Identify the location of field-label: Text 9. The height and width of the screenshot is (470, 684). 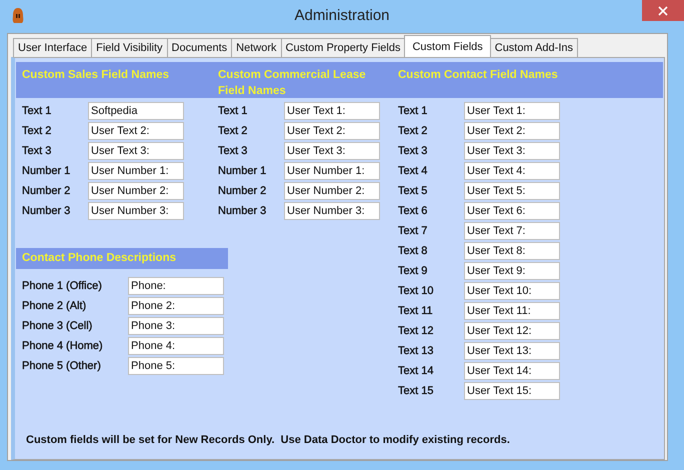
(413, 271).